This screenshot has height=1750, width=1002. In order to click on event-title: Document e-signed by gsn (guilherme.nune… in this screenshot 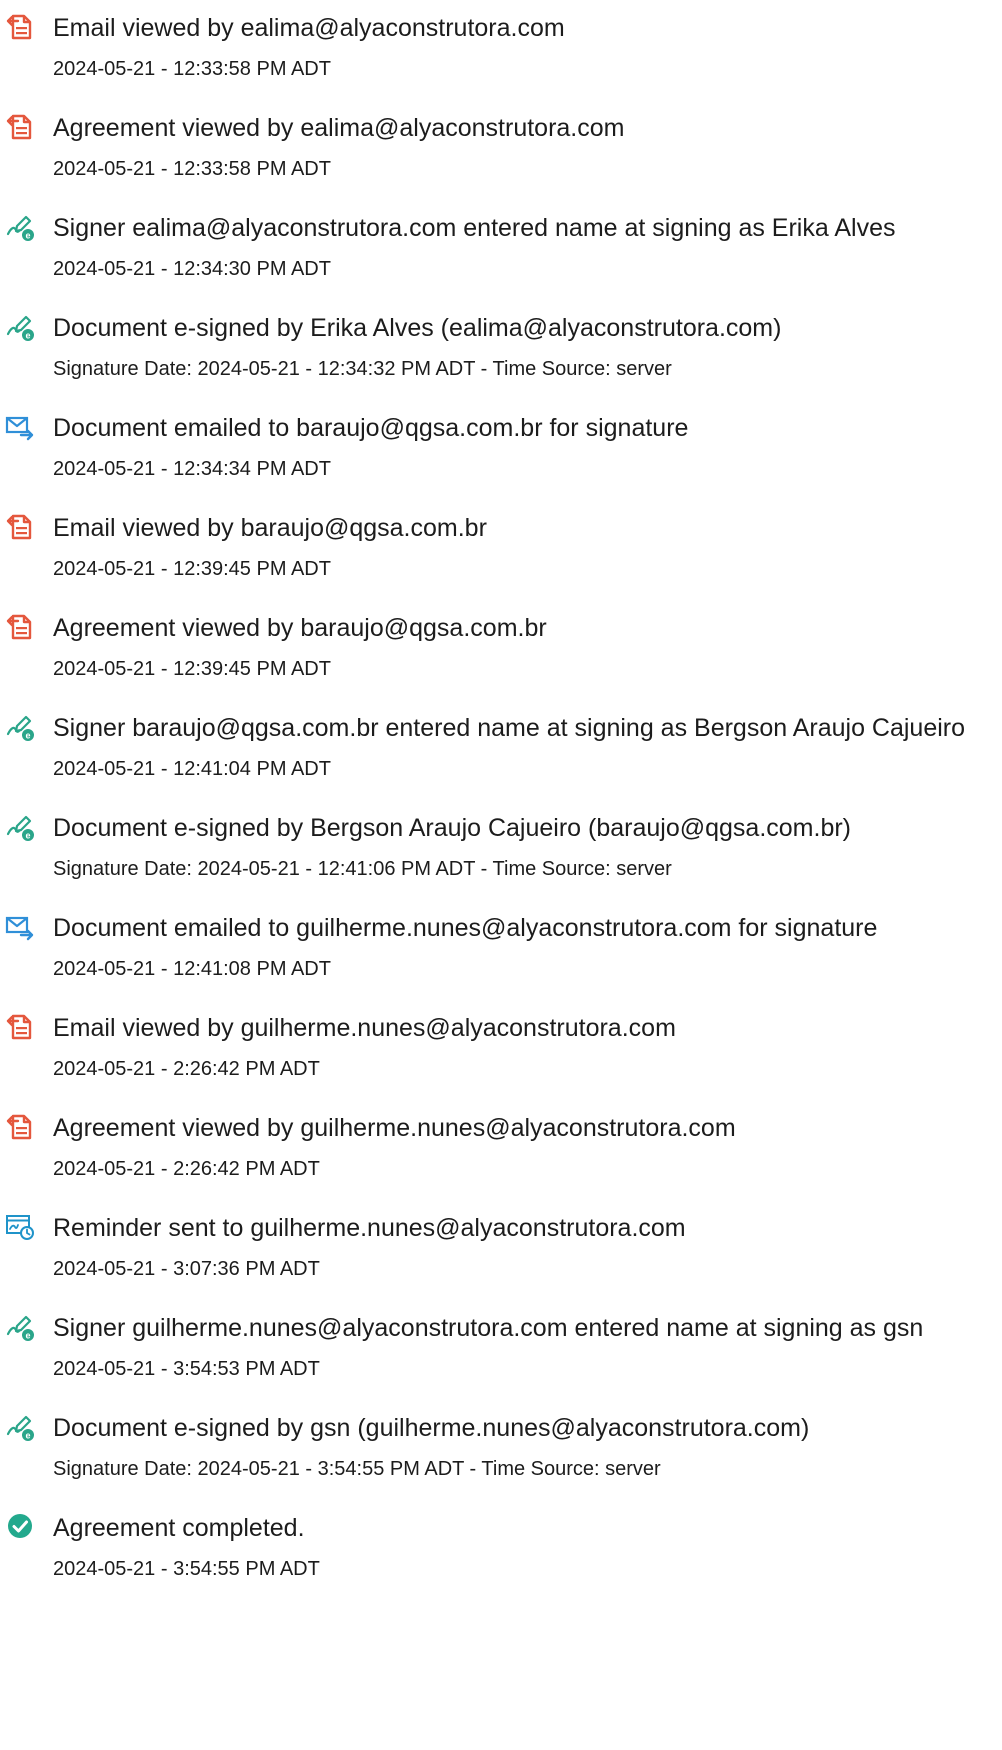, I will do `click(431, 1428)`.